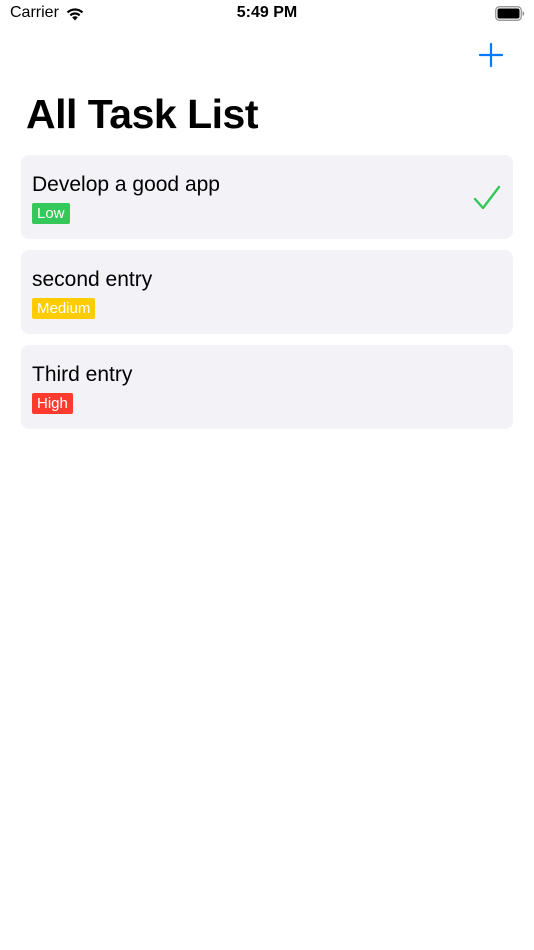  Describe the element at coordinates (92, 279) in the screenshot. I see `task-title: second entry` at that location.